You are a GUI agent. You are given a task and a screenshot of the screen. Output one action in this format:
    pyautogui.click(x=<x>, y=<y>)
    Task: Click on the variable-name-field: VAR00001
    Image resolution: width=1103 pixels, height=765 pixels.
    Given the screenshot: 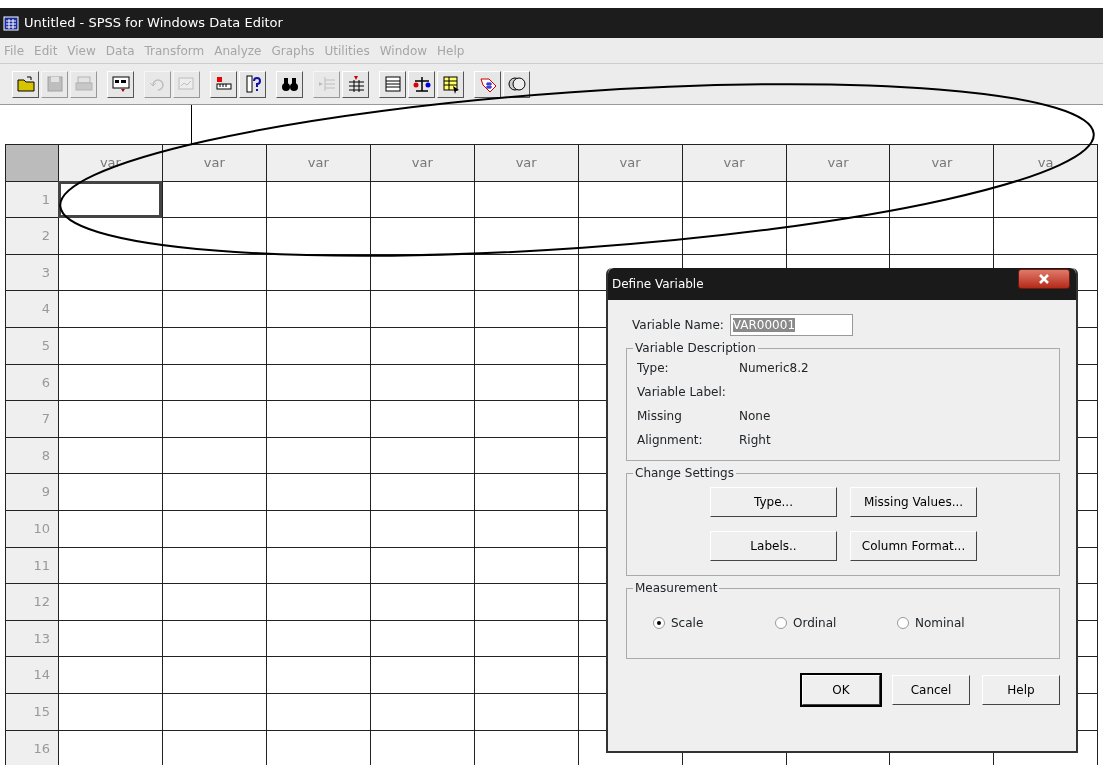 What is the action you would take?
    pyautogui.click(x=791, y=325)
    